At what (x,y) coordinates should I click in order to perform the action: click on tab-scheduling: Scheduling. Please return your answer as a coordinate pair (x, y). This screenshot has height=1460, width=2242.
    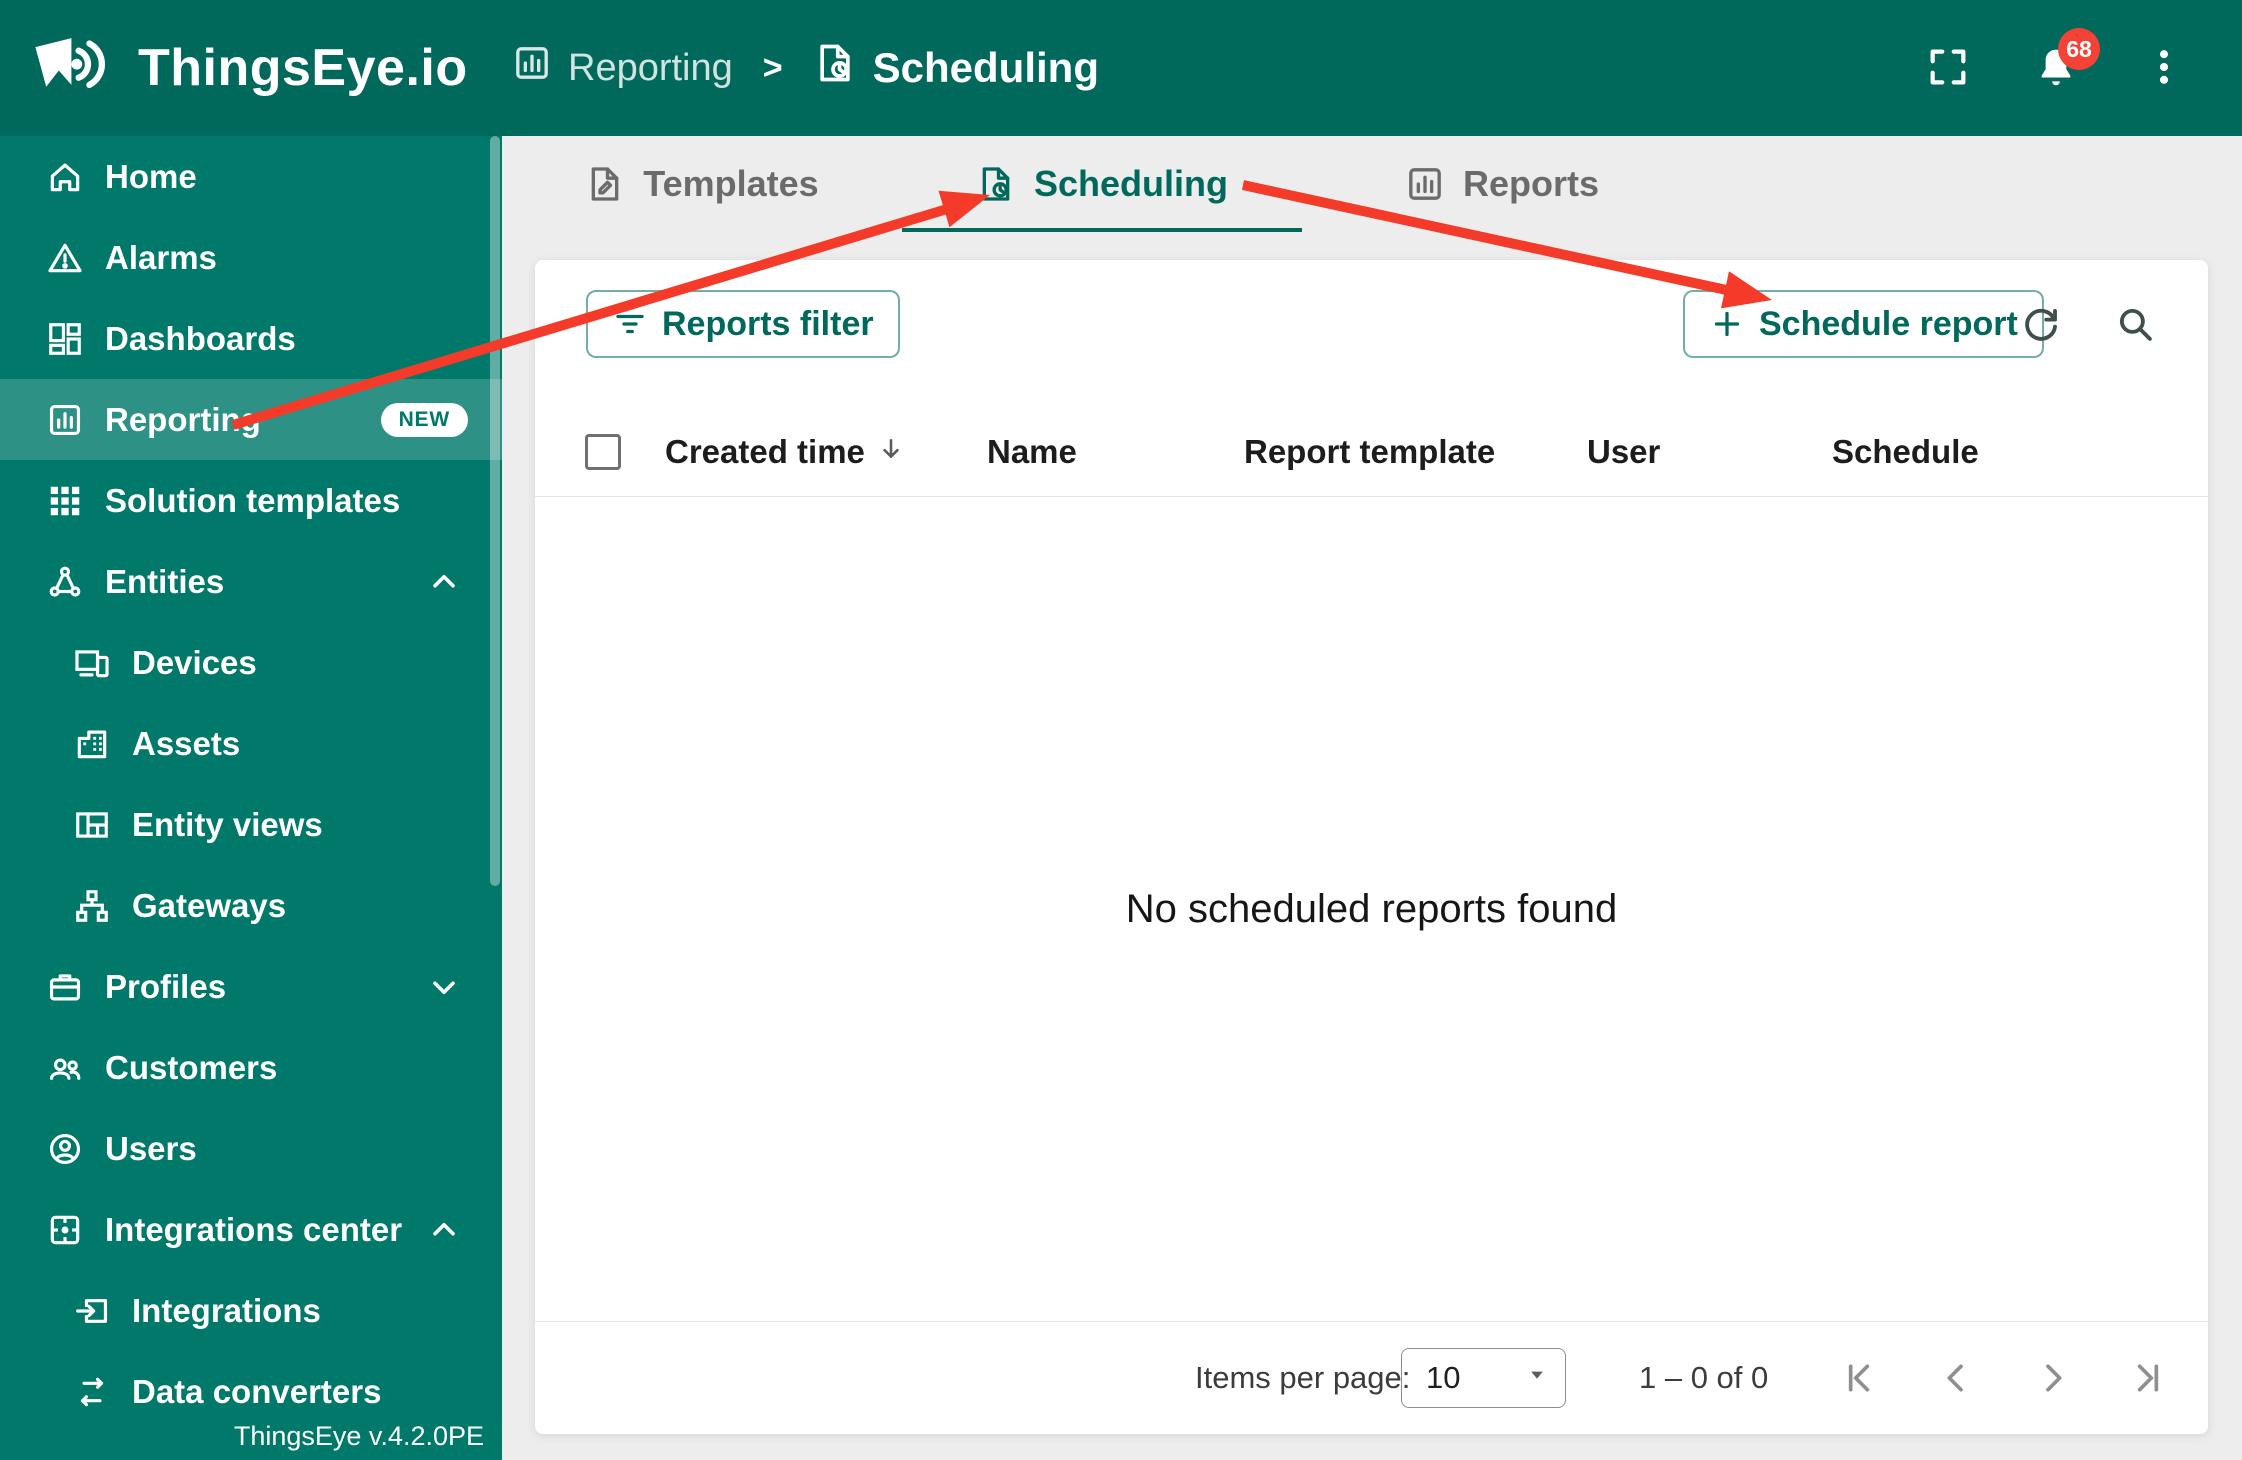
    Looking at the image, I should click on (1102, 184).